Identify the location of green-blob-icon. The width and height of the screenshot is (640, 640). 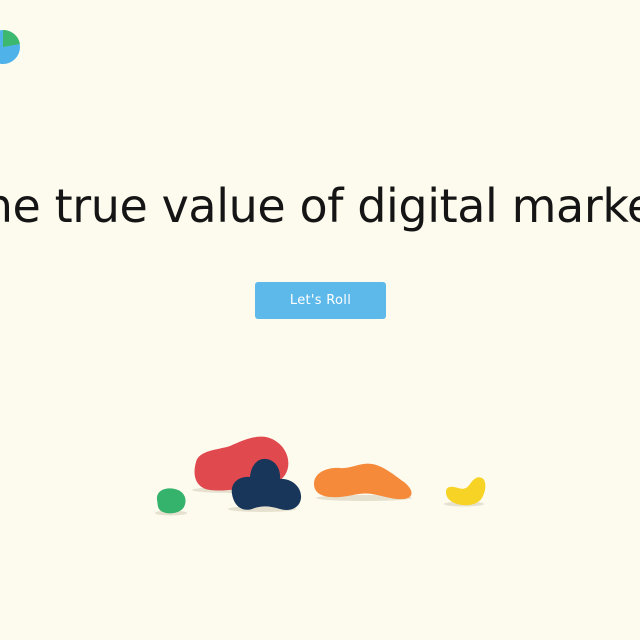
(171, 501).